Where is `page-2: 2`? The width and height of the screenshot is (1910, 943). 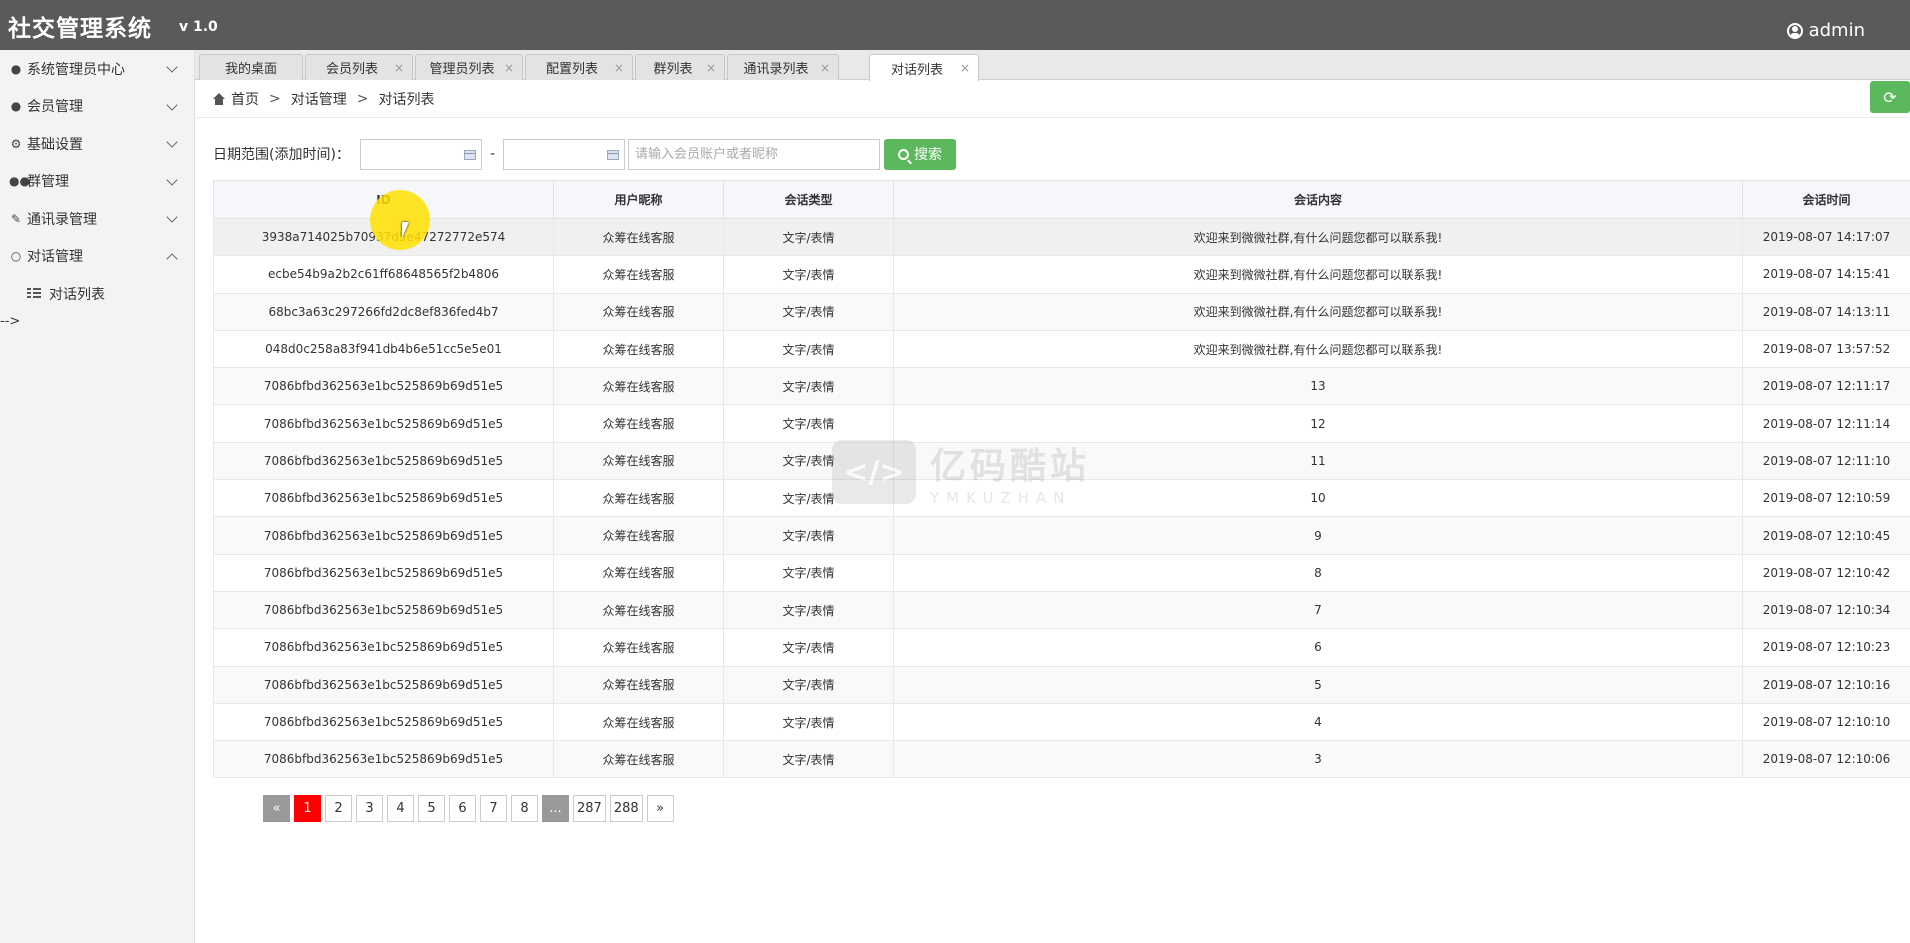
page-2: 2 is located at coordinates (338, 808).